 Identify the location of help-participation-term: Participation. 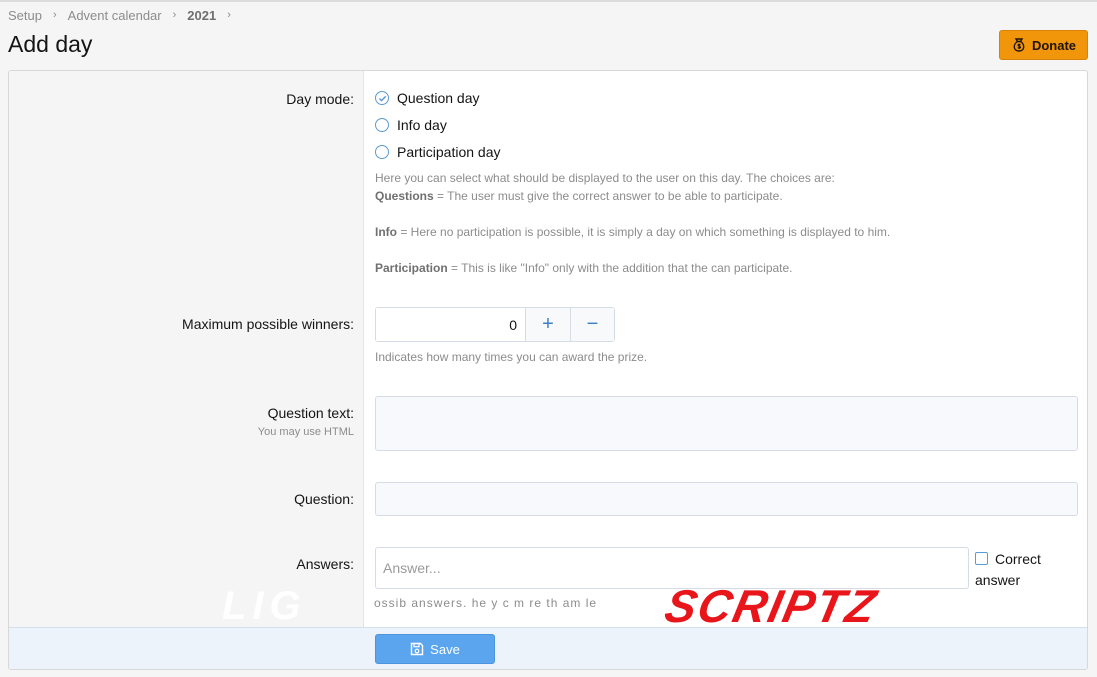
(411, 268).